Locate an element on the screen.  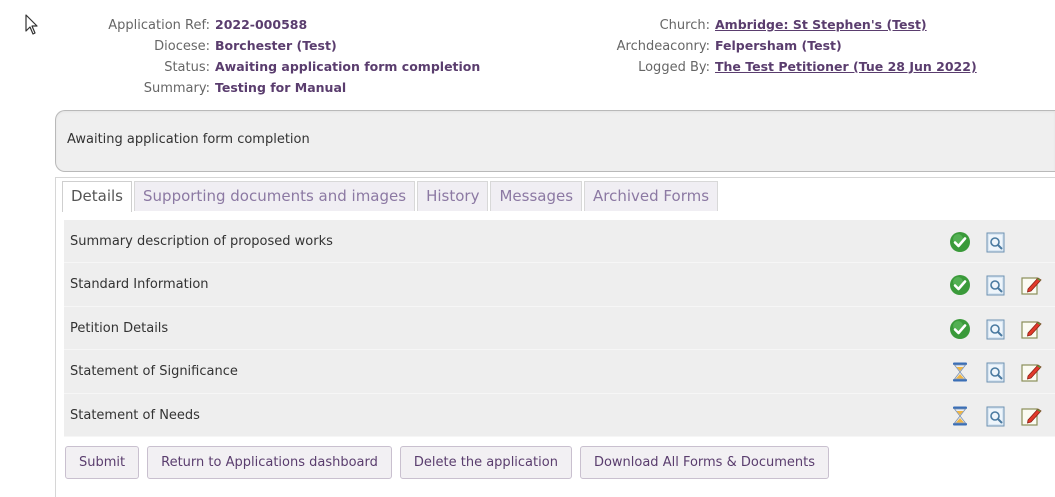
status-message-box: Awaiting application form completion is located at coordinates (555, 141).